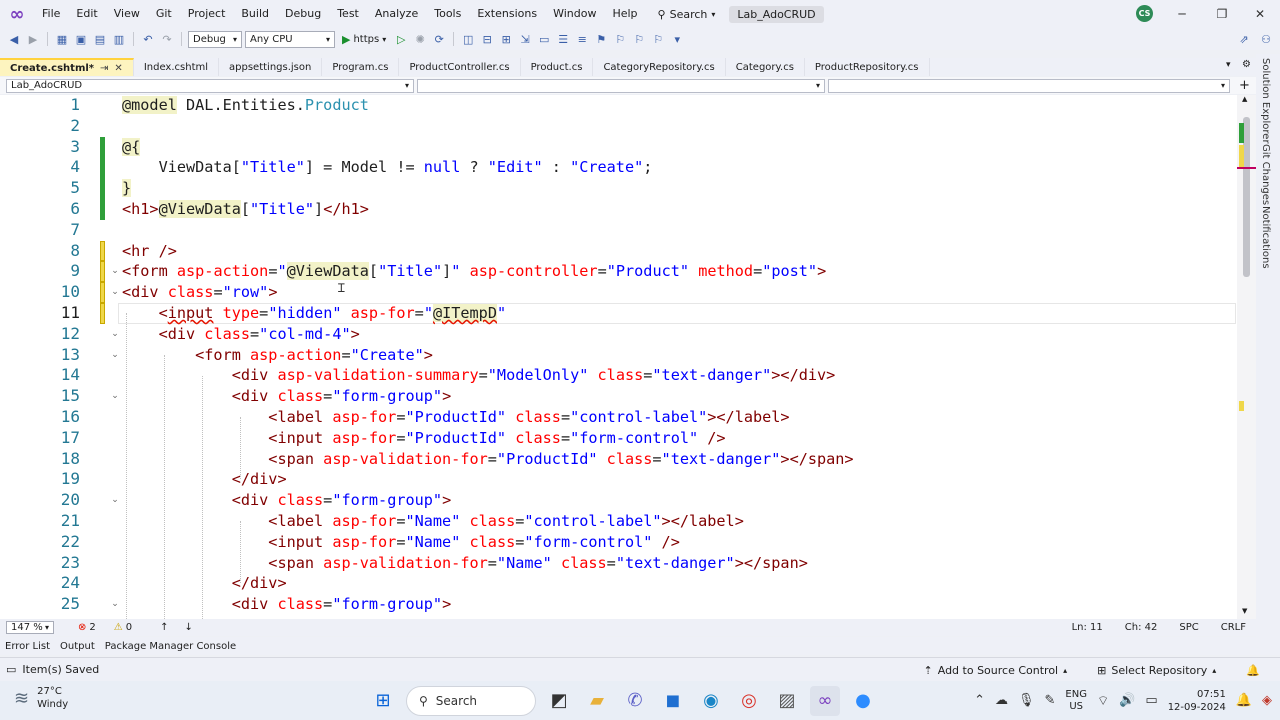  I want to click on code-line: 19 </div>, so click(618, 479).